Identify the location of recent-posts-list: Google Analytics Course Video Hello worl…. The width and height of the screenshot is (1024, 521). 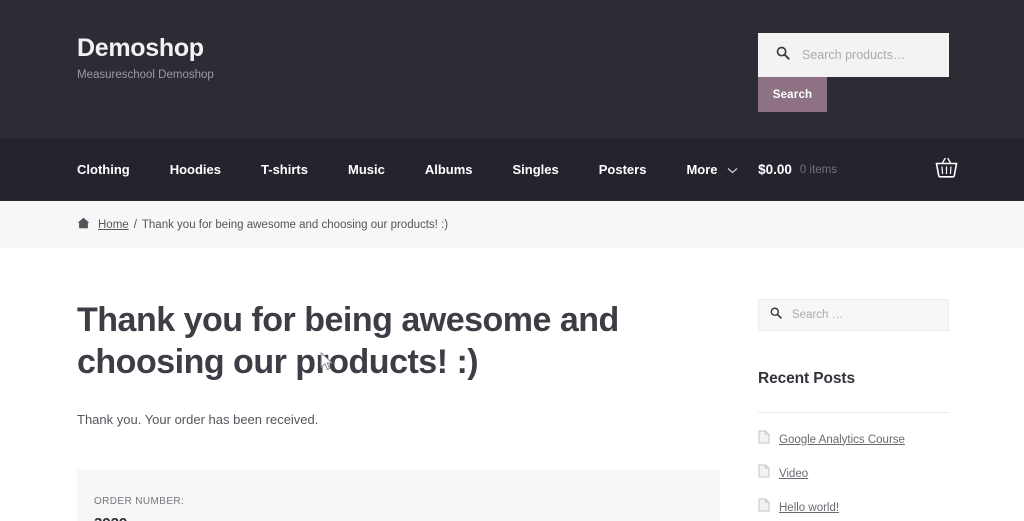
(853, 473).